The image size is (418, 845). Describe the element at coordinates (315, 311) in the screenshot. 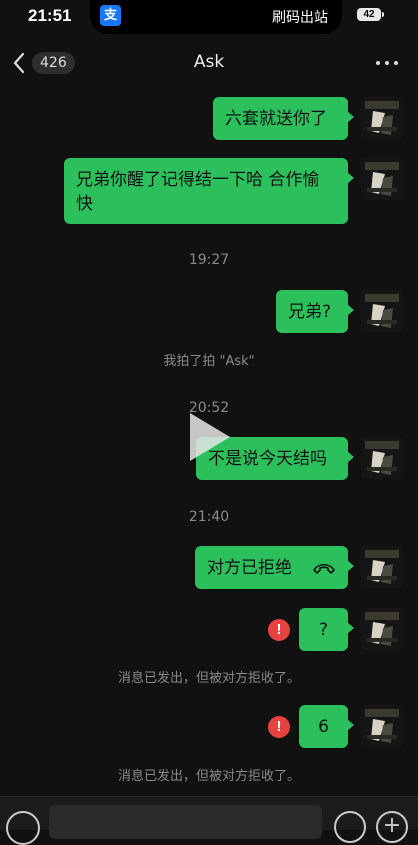

I see `message-bubble: 兄弟?` at that location.